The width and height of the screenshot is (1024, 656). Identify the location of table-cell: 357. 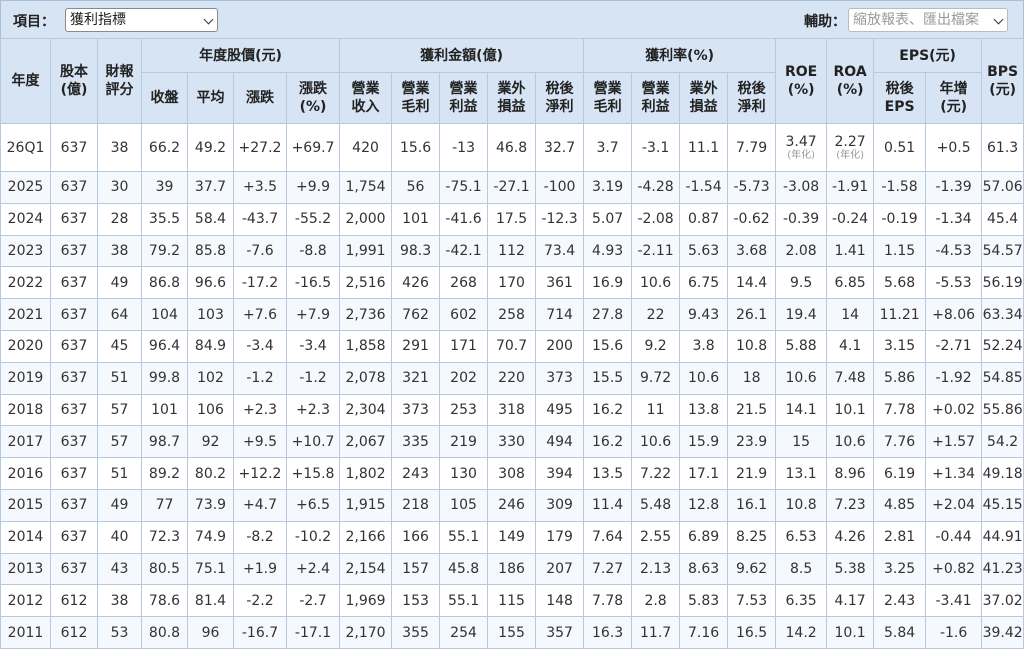
(560, 632).